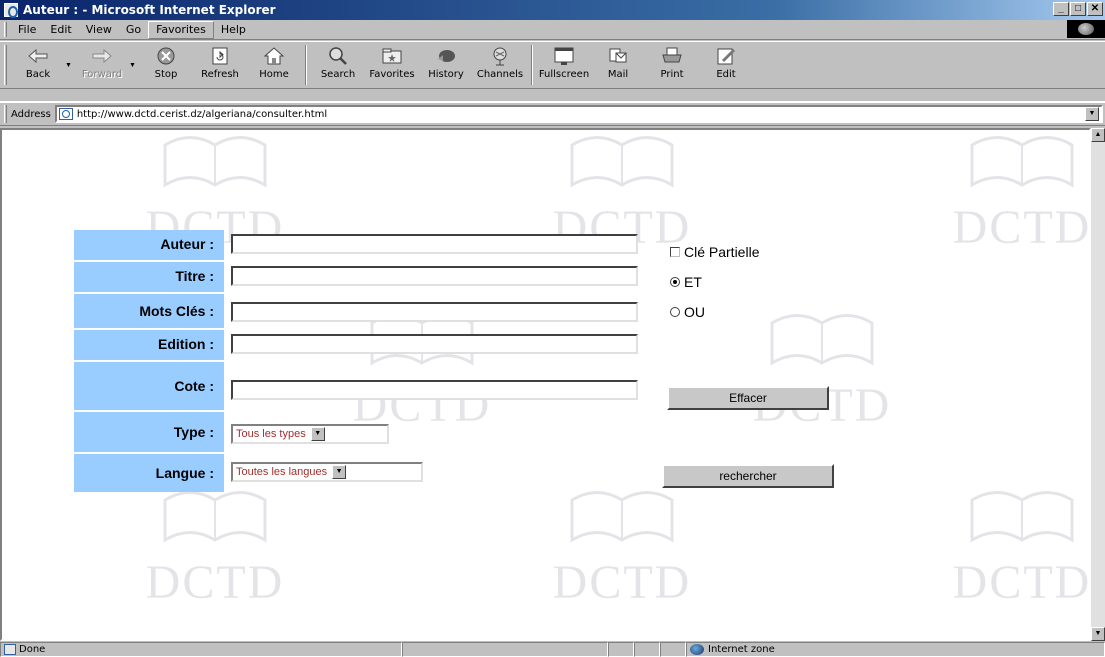 The height and width of the screenshot is (657, 1105). I want to click on history-button: History, so click(446, 66).